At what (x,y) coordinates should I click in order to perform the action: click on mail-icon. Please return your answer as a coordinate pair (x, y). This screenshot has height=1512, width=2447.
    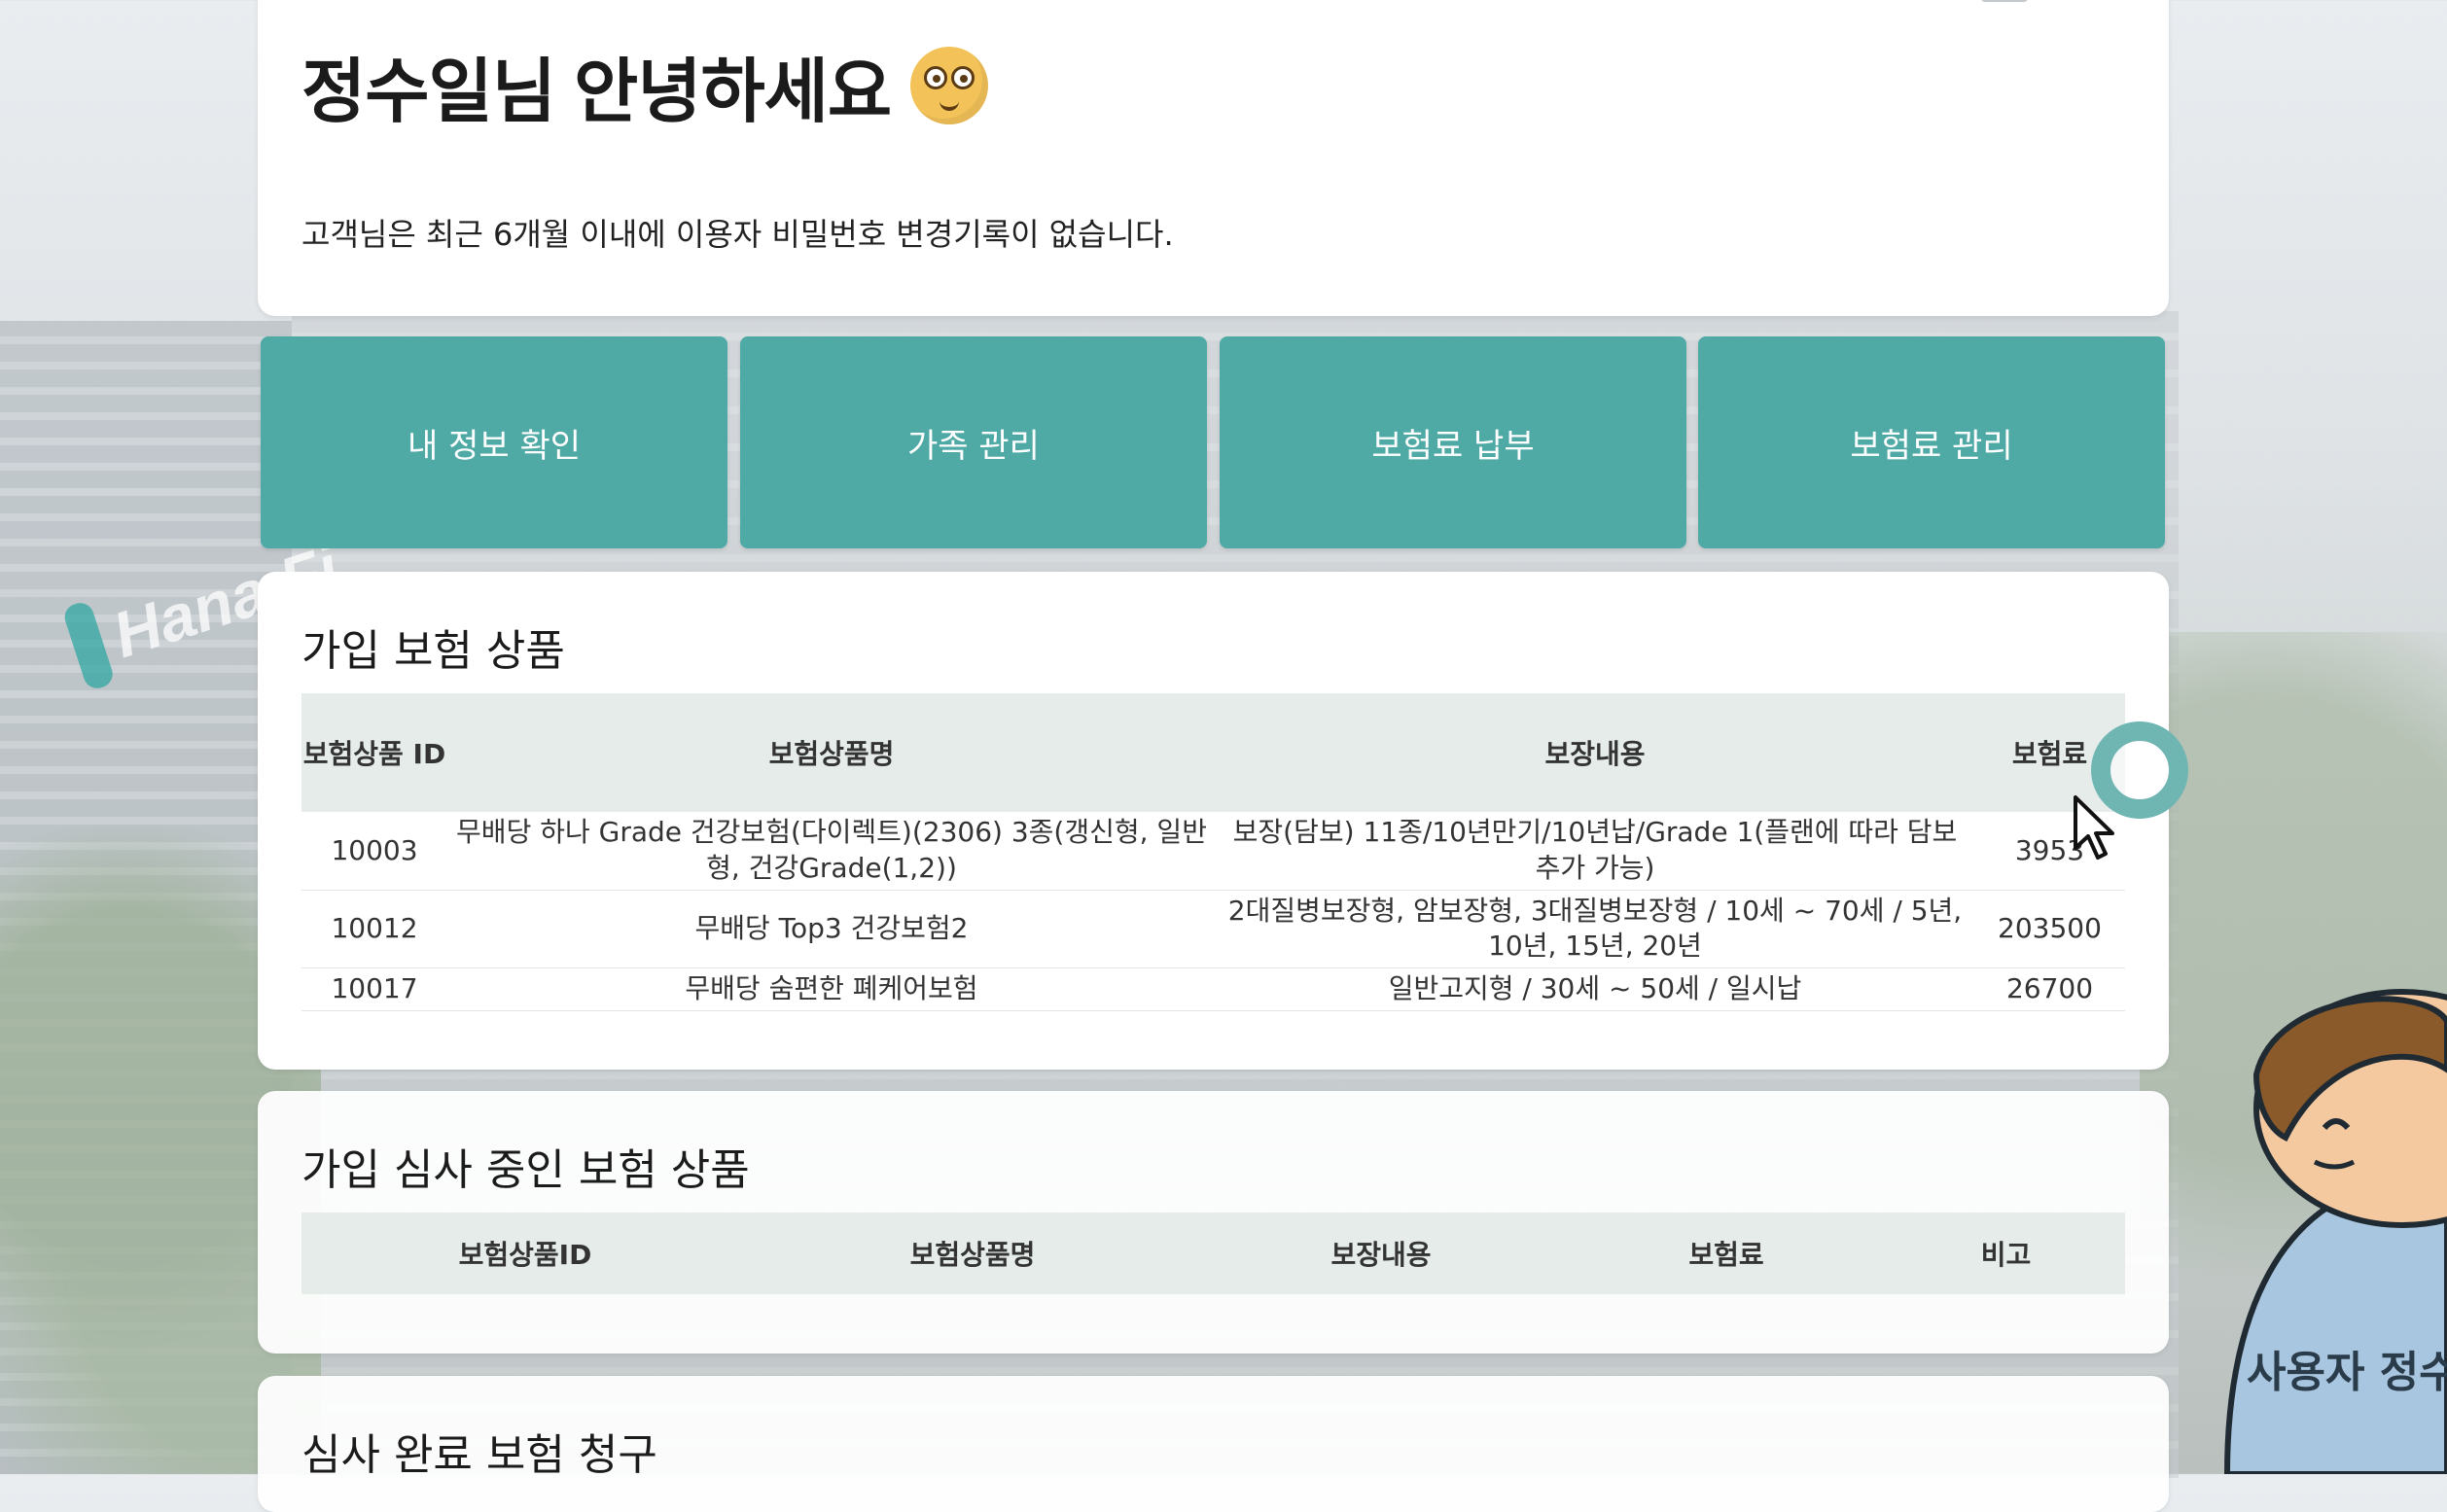
    Looking at the image, I should click on (2004, 1).